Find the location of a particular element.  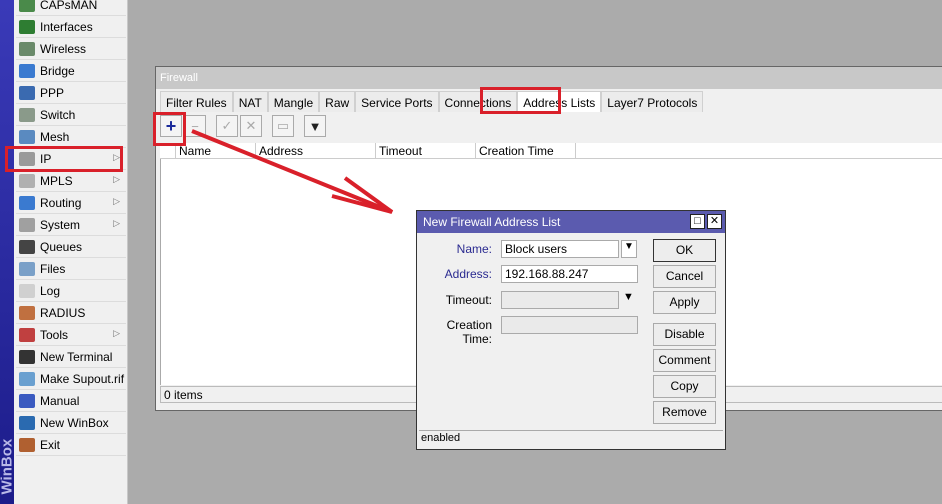

timeout-dropdown-icon: ▼ is located at coordinates (628, 297).